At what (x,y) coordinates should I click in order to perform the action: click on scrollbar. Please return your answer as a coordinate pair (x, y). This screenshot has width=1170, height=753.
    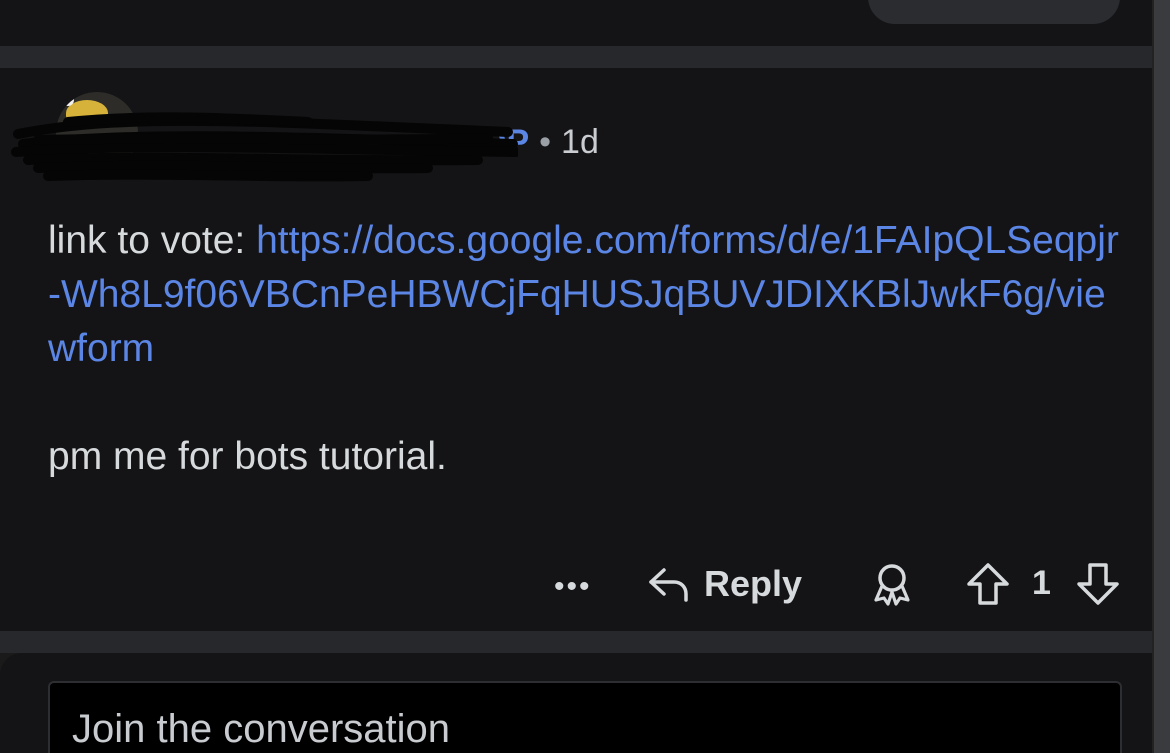
    Looking at the image, I should click on (1161, 376).